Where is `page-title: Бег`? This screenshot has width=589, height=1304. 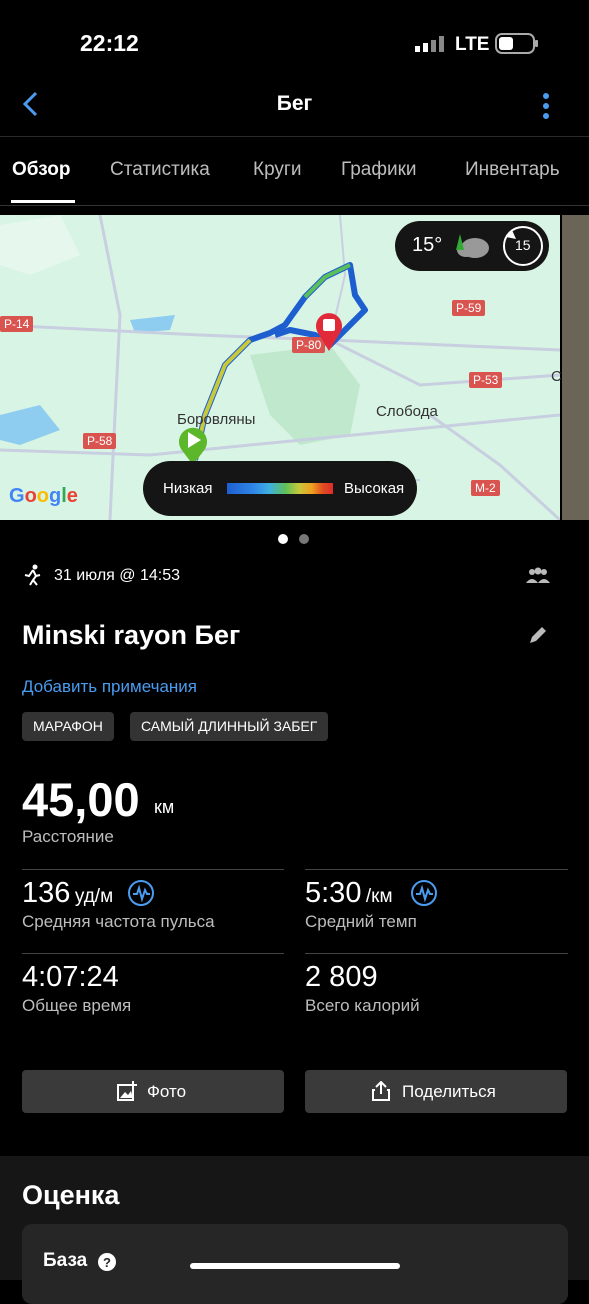 page-title: Бег is located at coordinates (294, 103).